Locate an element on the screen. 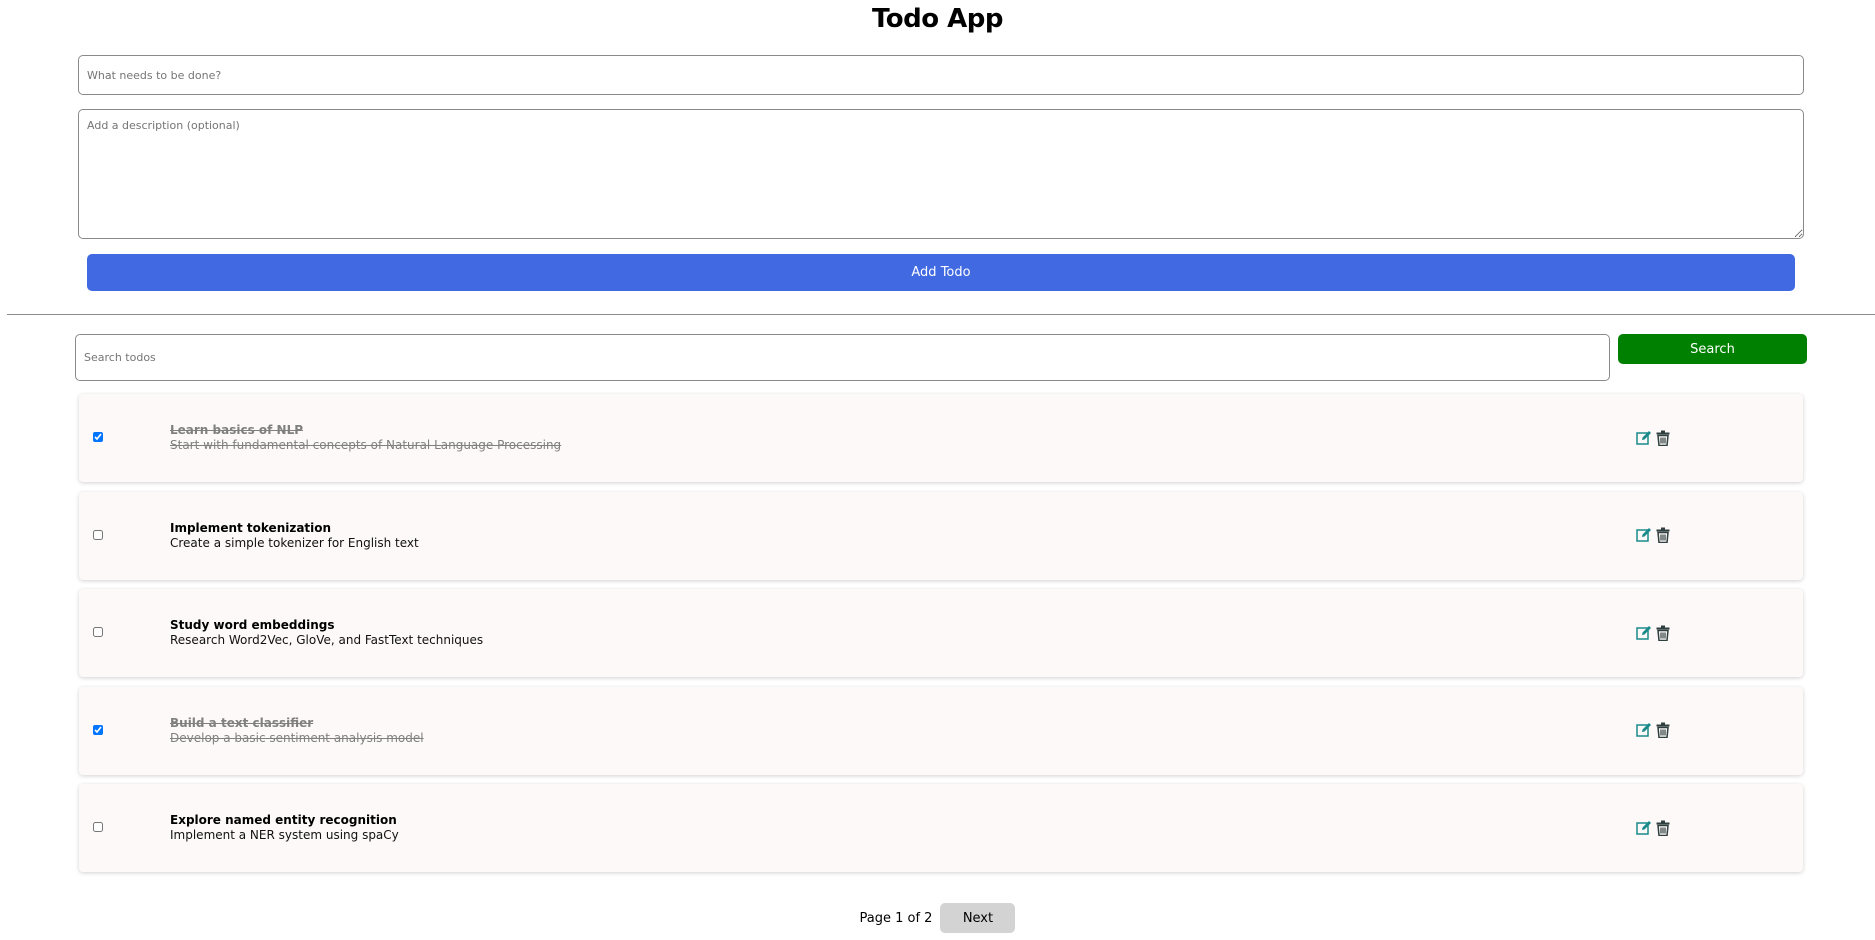  todo-description: Develop a basic sentiment analysis model is located at coordinates (297, 737).